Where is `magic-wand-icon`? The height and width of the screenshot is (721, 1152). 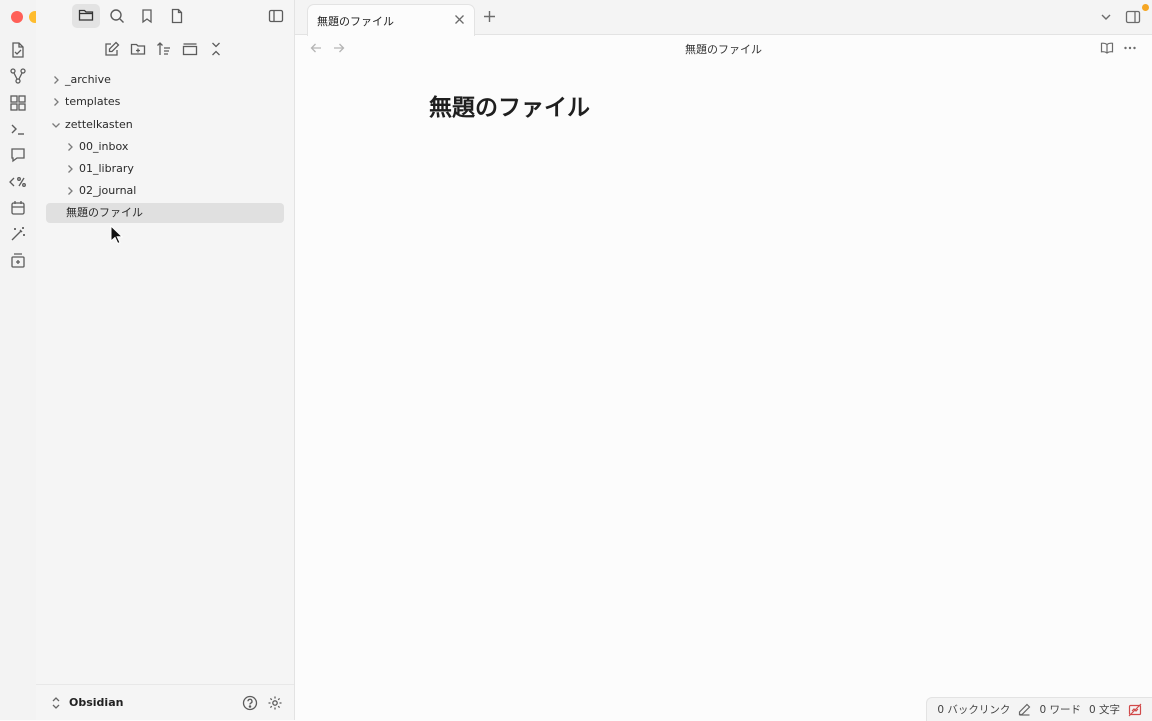
magic-wand-icon is located at coordinates (18, 234).